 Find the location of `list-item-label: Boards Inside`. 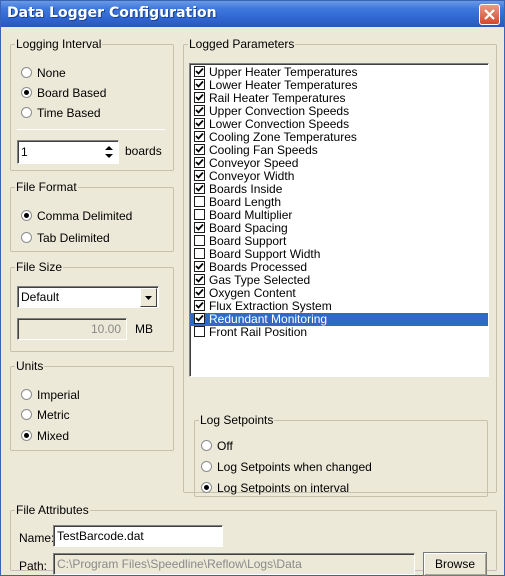

list-item-label: Boards Inside is located at coordinates (246, 189).